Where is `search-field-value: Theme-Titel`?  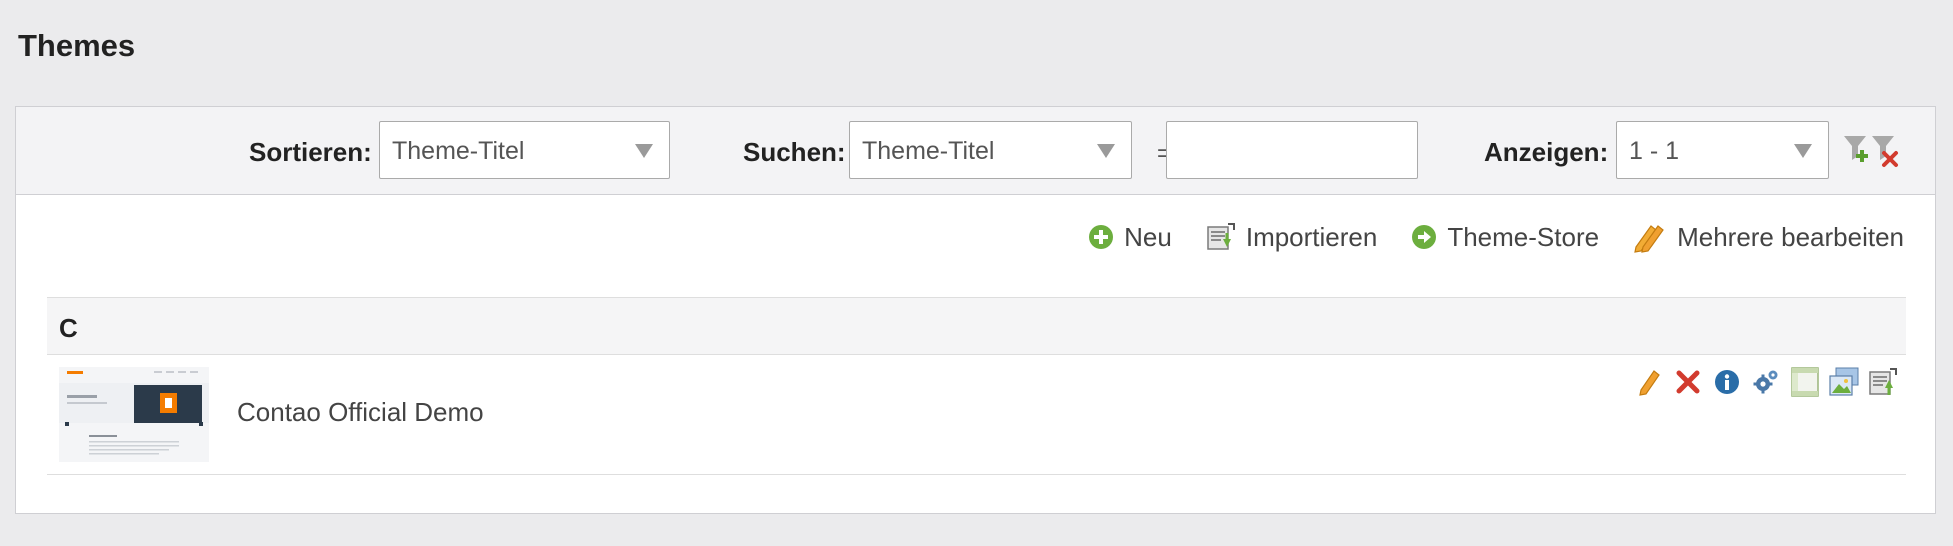
search-field-value: Theme-Titel is located at coordinates (928, 151).